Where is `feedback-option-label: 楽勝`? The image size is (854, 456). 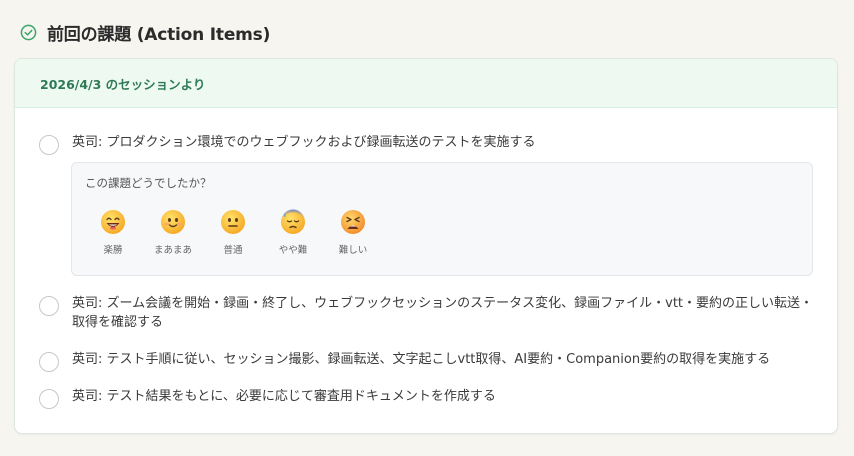
feedback-option-label: 楽勝 is located at coordinates (113, 250).